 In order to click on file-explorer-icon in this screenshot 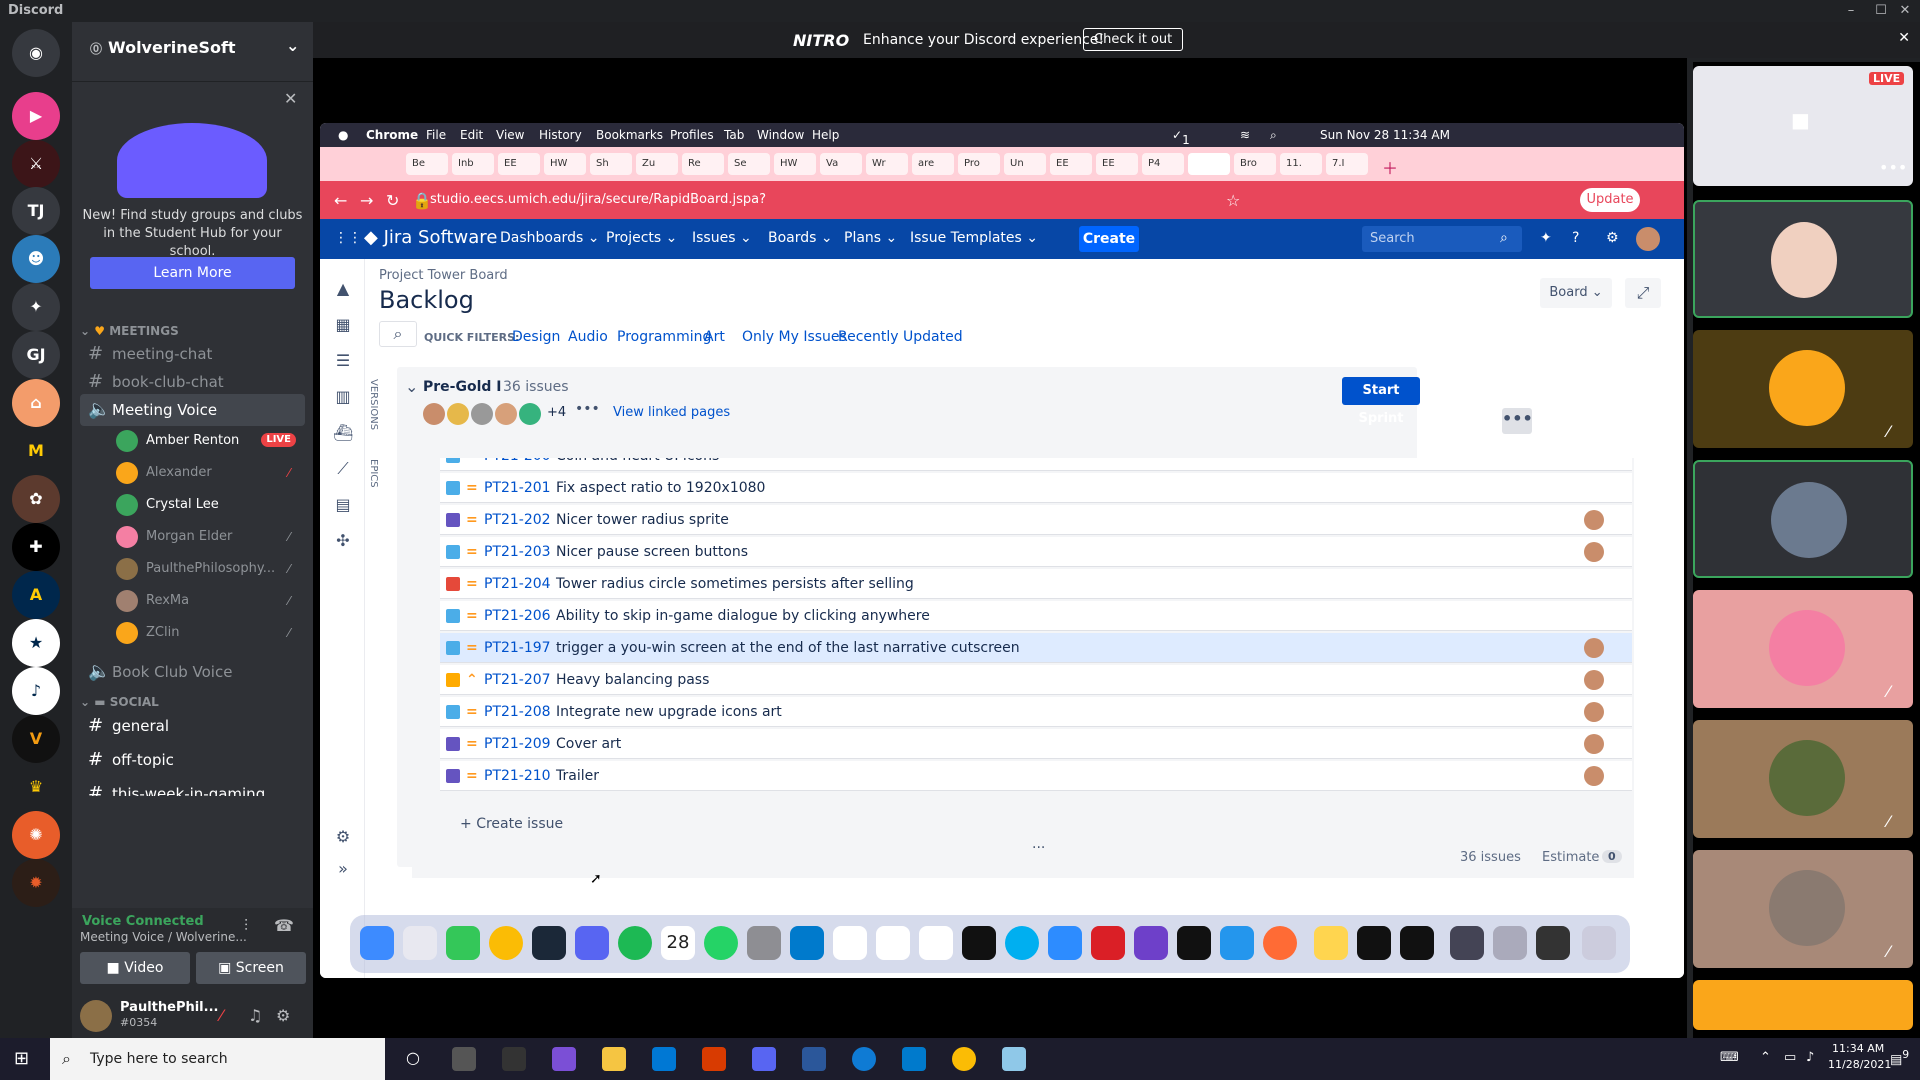, I will do `click(614, 1059)`.